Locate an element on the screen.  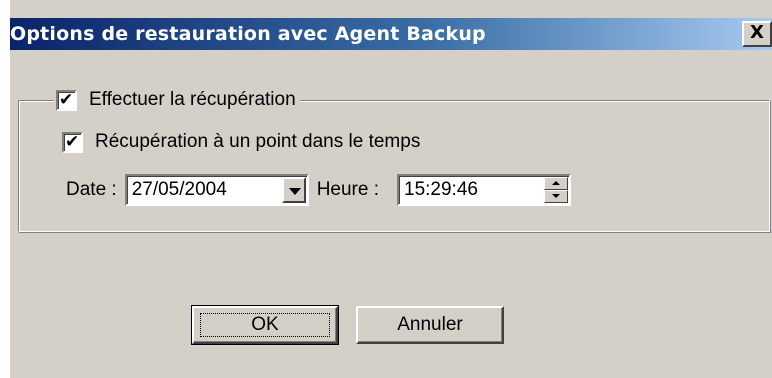
point-in-time-checkbox: ✔ is located at coordinates (72, 142).